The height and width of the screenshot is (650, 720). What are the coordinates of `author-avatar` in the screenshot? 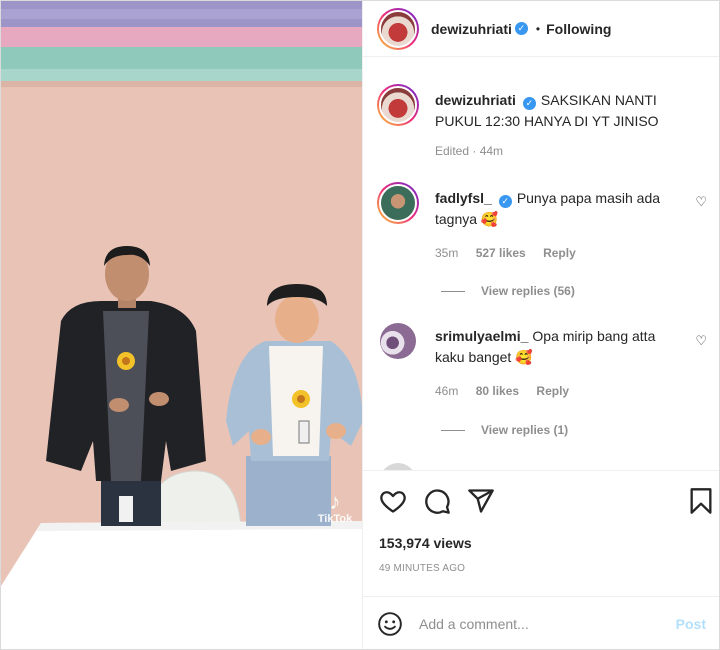 It's located at (398, 28).